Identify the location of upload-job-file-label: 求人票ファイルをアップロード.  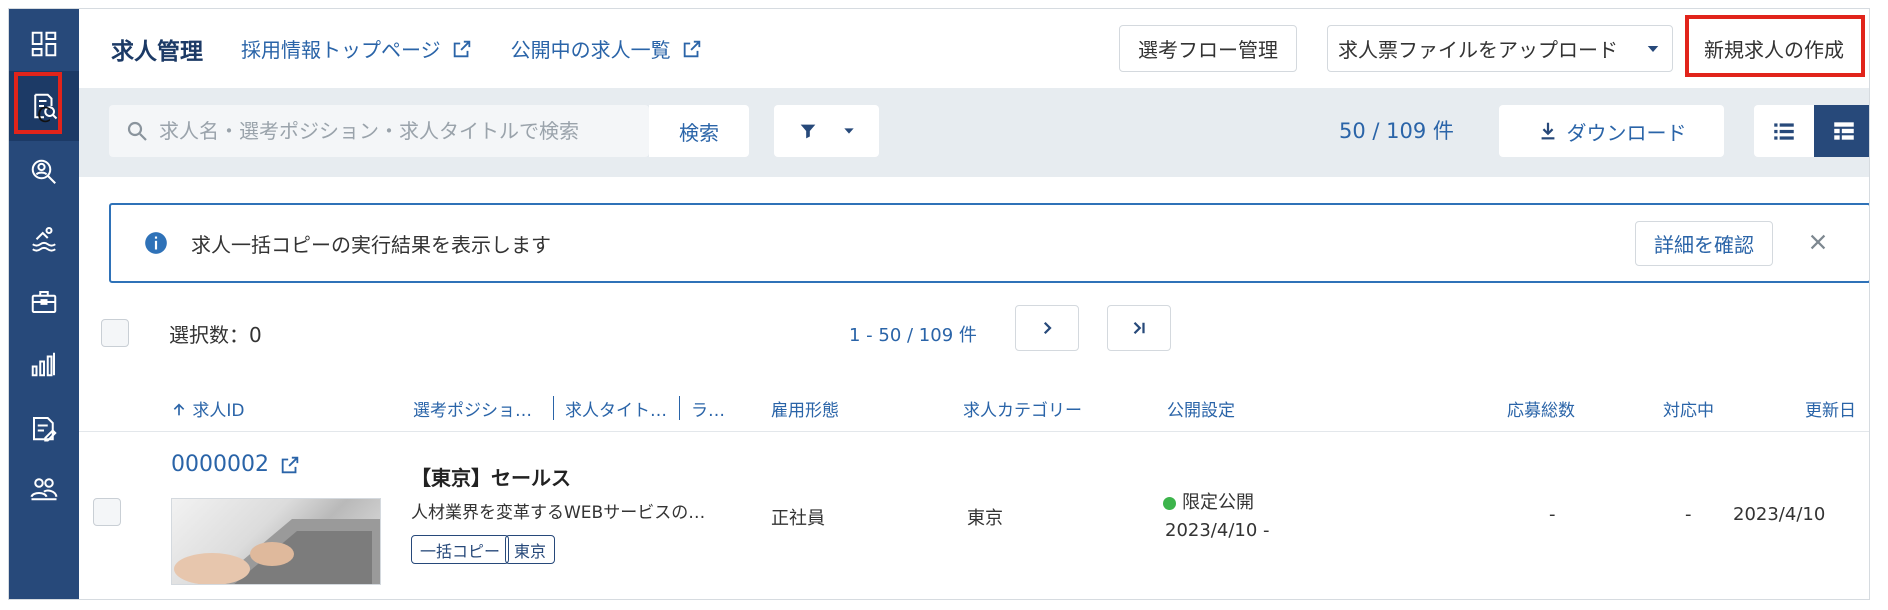
(1478, 50).